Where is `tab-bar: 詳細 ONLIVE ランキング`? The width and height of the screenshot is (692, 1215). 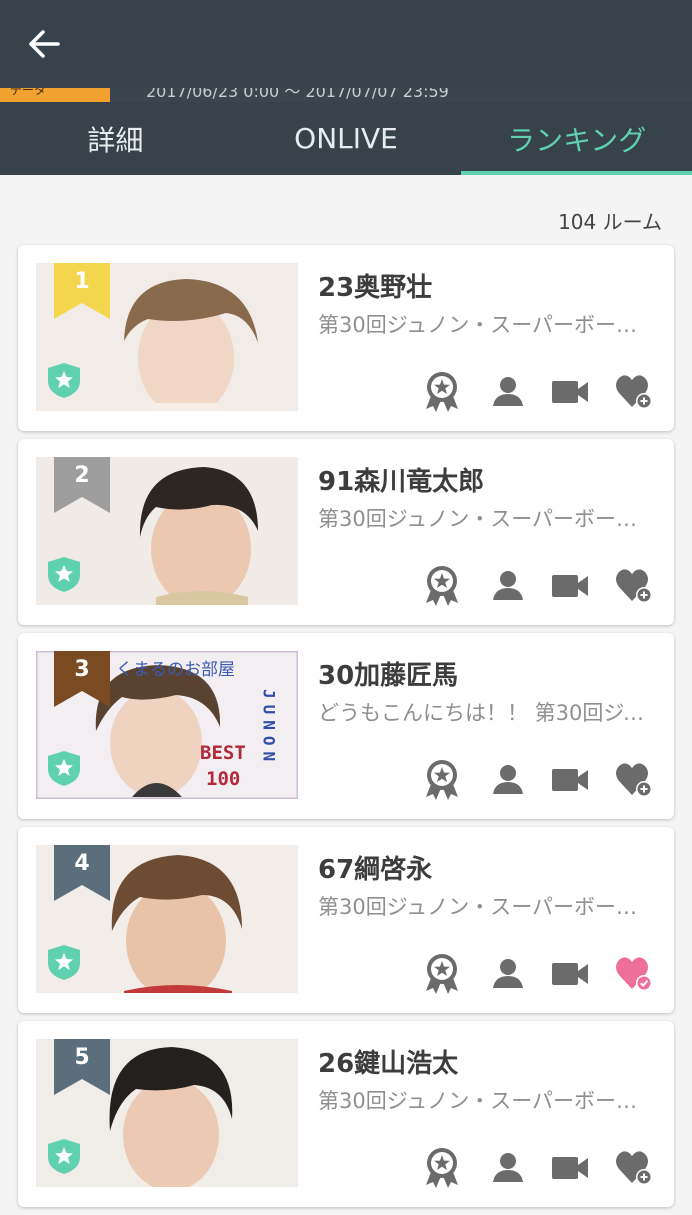
tab-bar: 詳細 ONLIVE ランキング is located at coordinates (346, 138).